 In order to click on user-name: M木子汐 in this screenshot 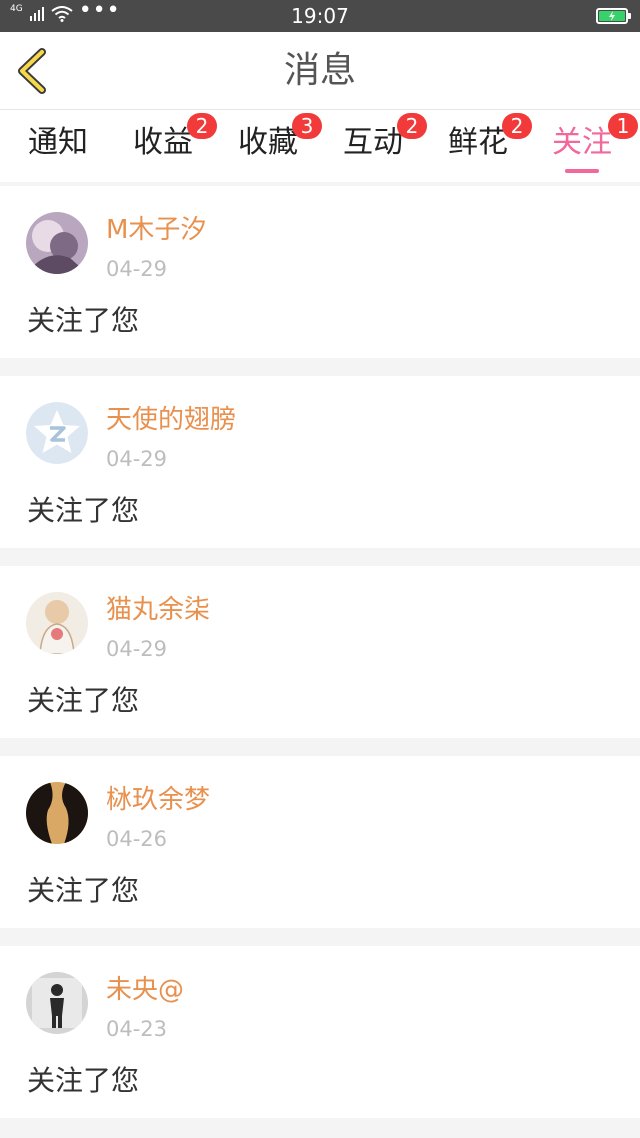, I will do `click(156, 230)`.